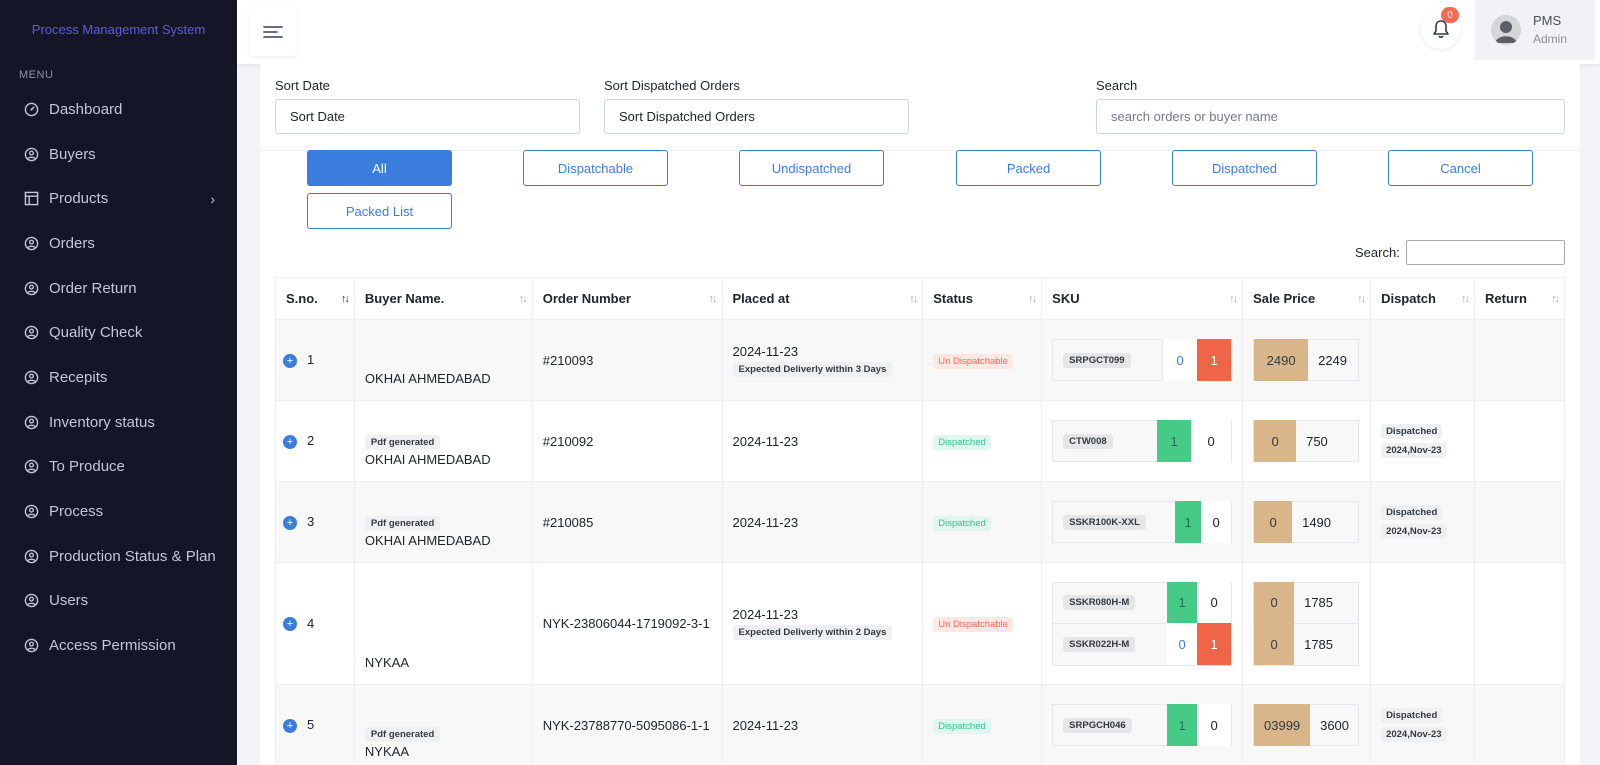 This screenshot has width=1600, height=765. I want to click on dispatch-date-badge: 2024,Nov-23, so click(1414, 734).